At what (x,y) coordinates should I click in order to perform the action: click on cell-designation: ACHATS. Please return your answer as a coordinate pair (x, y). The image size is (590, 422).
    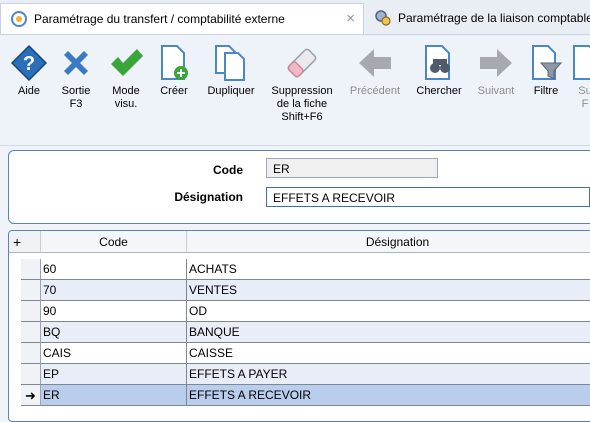
    Looking at the image, I should click on (388, 269).